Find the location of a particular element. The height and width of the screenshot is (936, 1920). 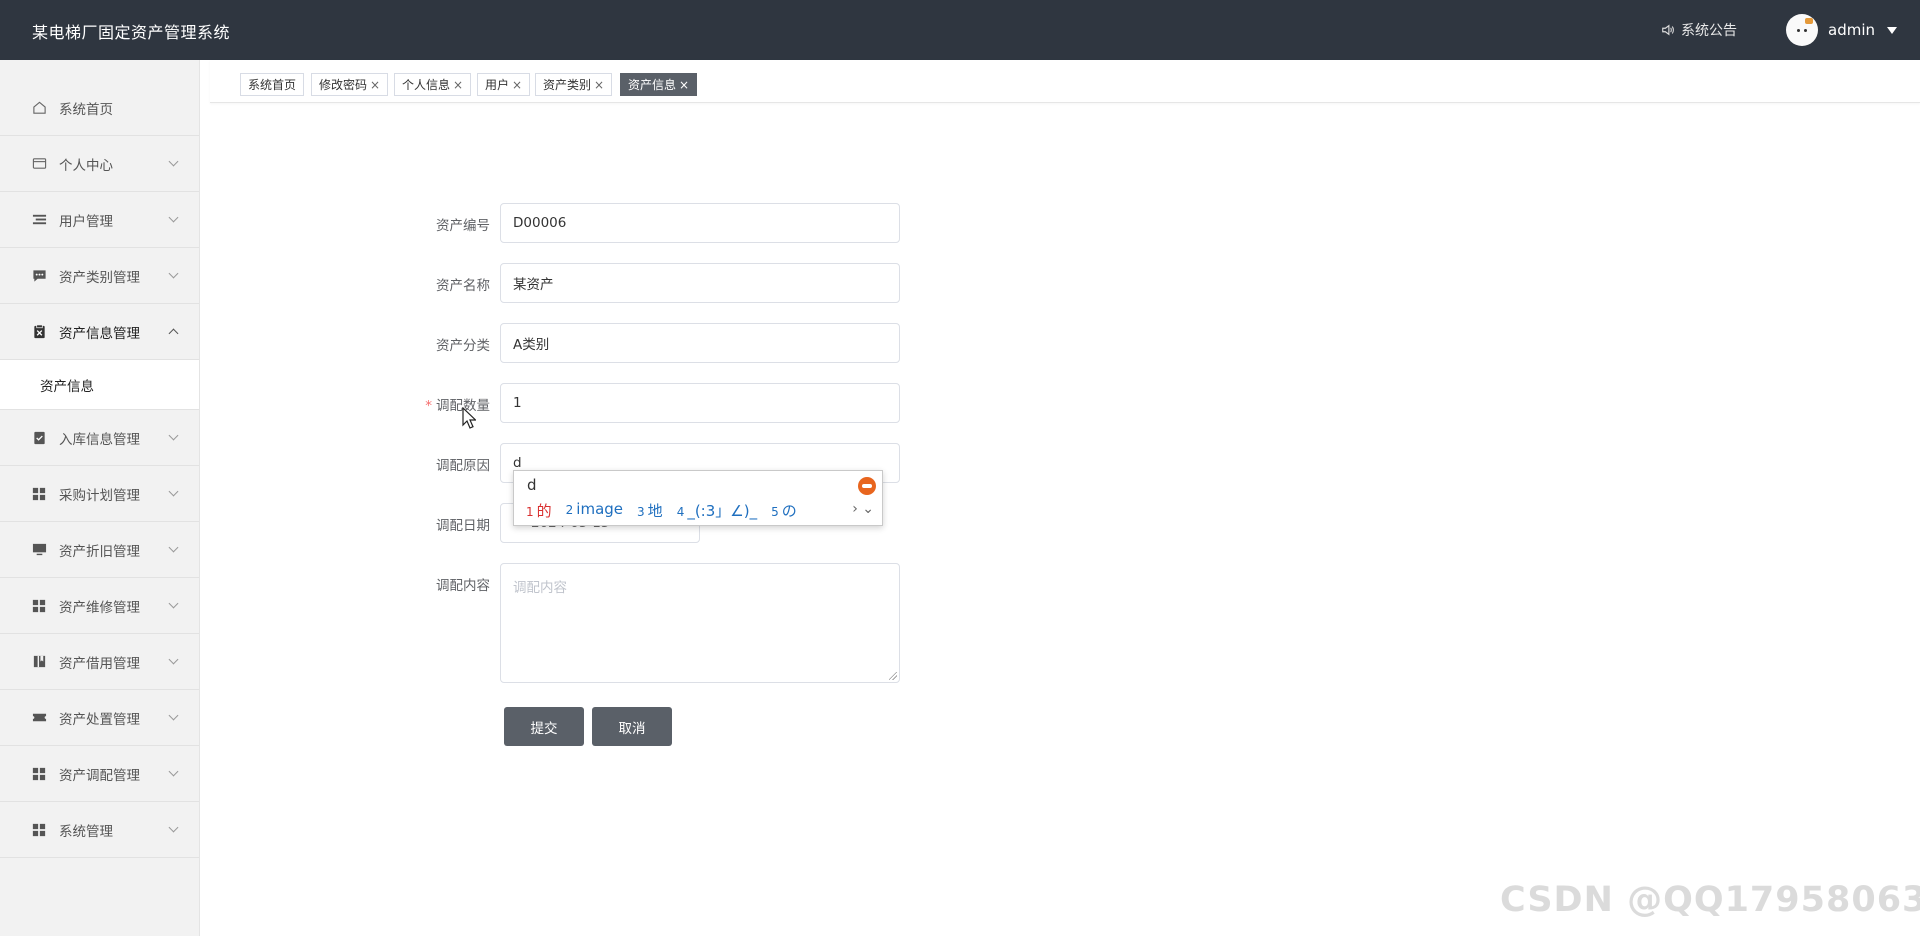

submit-button: 提交 is located at coordinates (544, 726).